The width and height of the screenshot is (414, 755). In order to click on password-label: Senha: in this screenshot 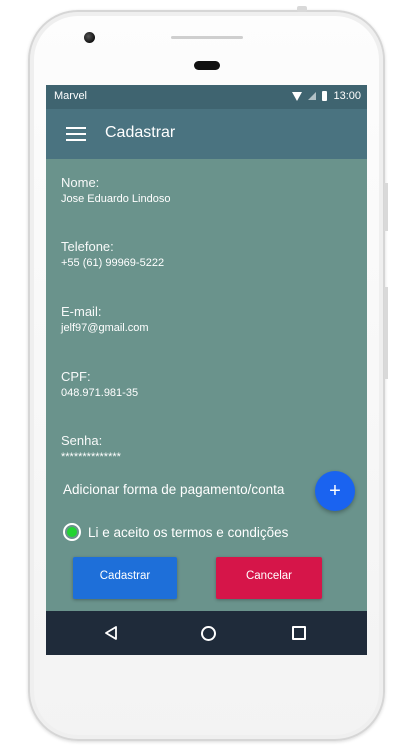, I will do `click(82, 440)`.